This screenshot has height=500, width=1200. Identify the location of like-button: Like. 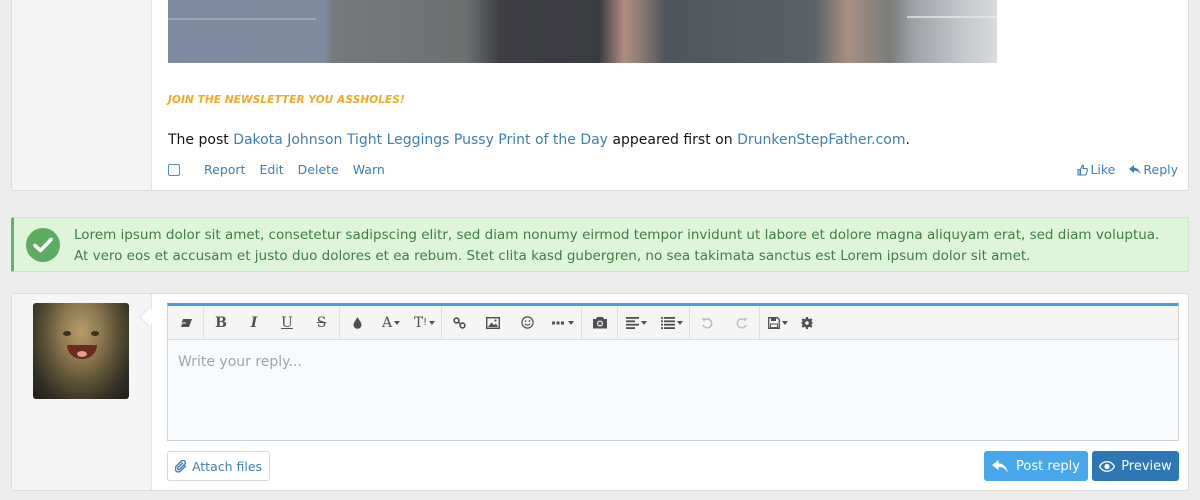
(1096, 169).